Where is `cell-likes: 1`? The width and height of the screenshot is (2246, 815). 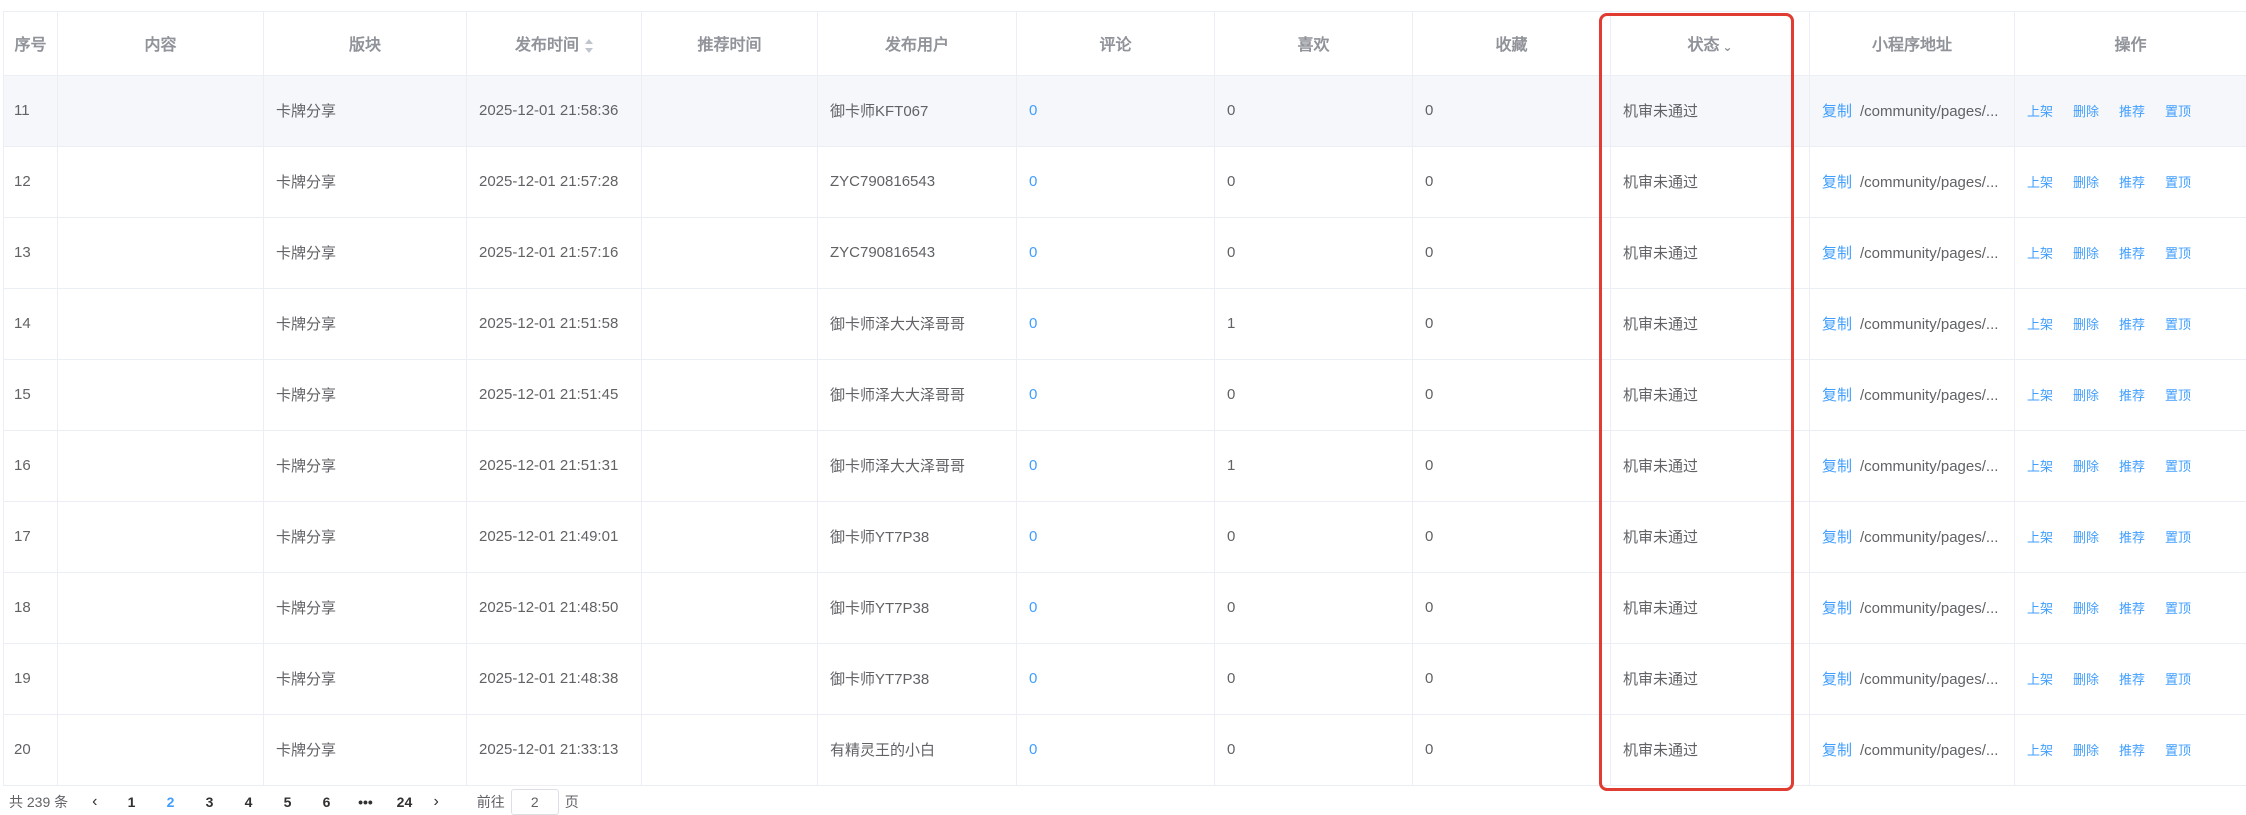 cell-likes: 1 is located at coordinates (1314, 323).